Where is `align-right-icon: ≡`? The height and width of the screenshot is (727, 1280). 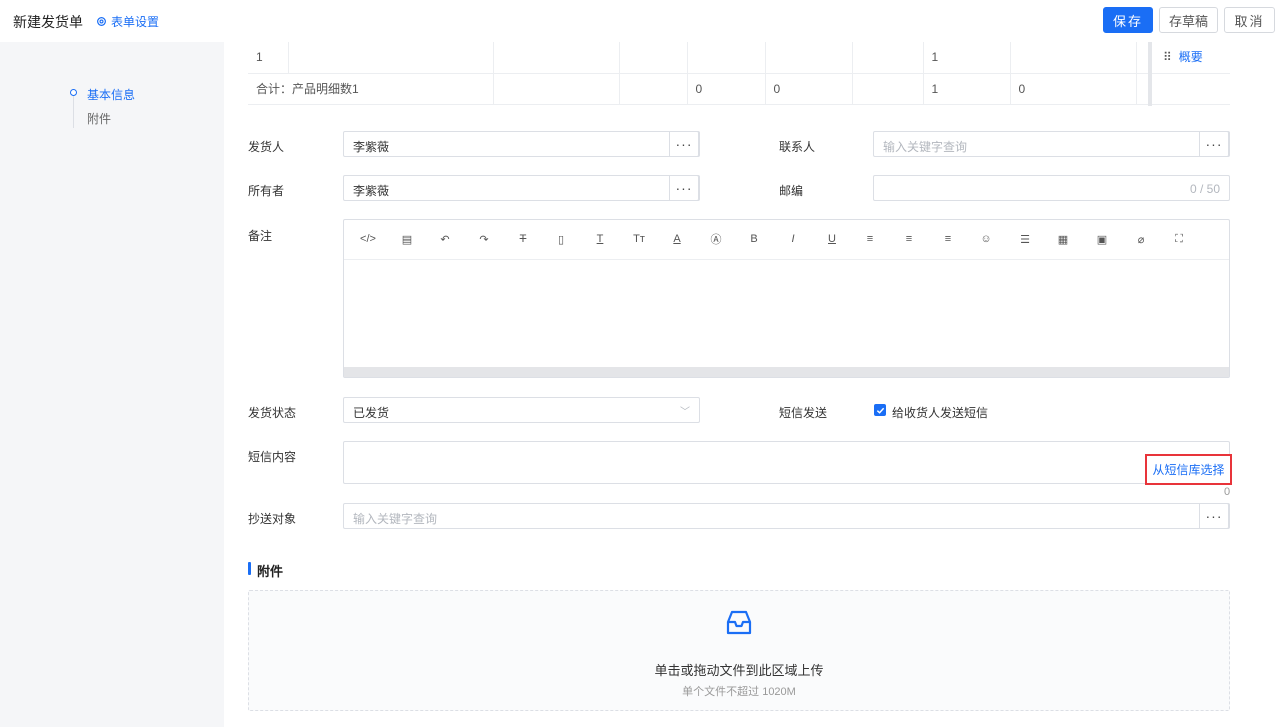 align-right-icon: ≡ is located at coordinates (948, 239).